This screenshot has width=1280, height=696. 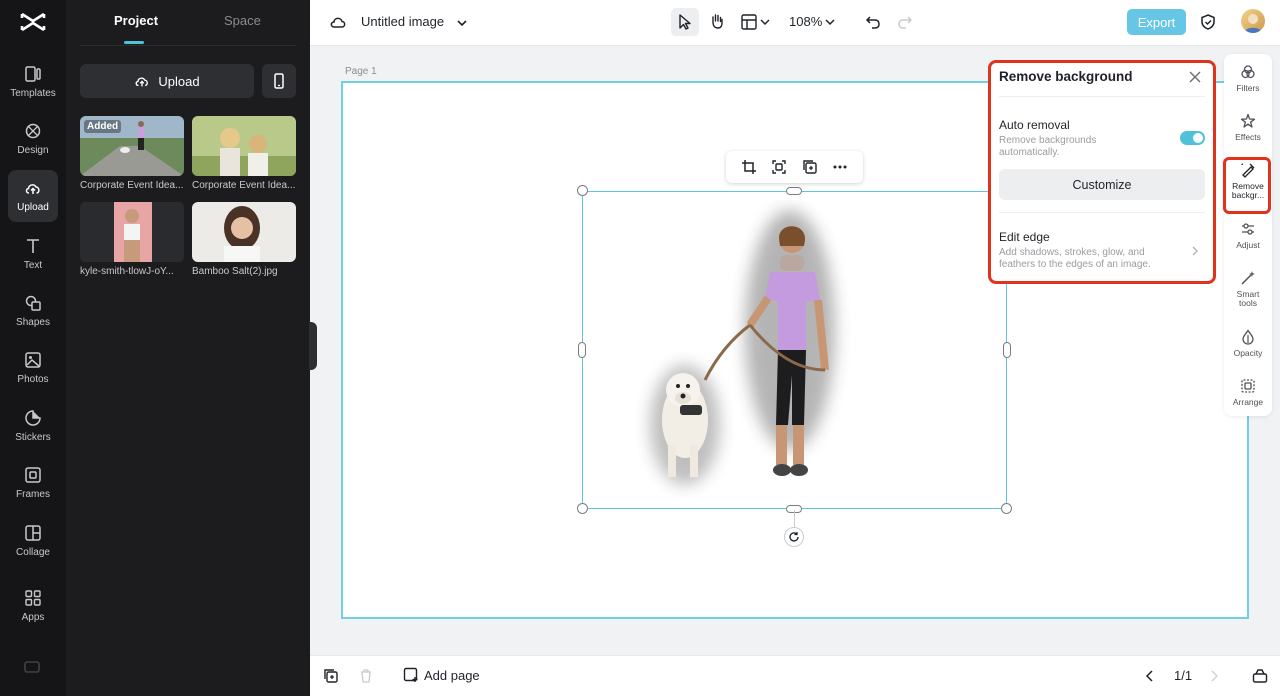 What do you see at coordinates (366, 676) in the screenshot?
I see `trash-icon` at bounding box center [366, 676].